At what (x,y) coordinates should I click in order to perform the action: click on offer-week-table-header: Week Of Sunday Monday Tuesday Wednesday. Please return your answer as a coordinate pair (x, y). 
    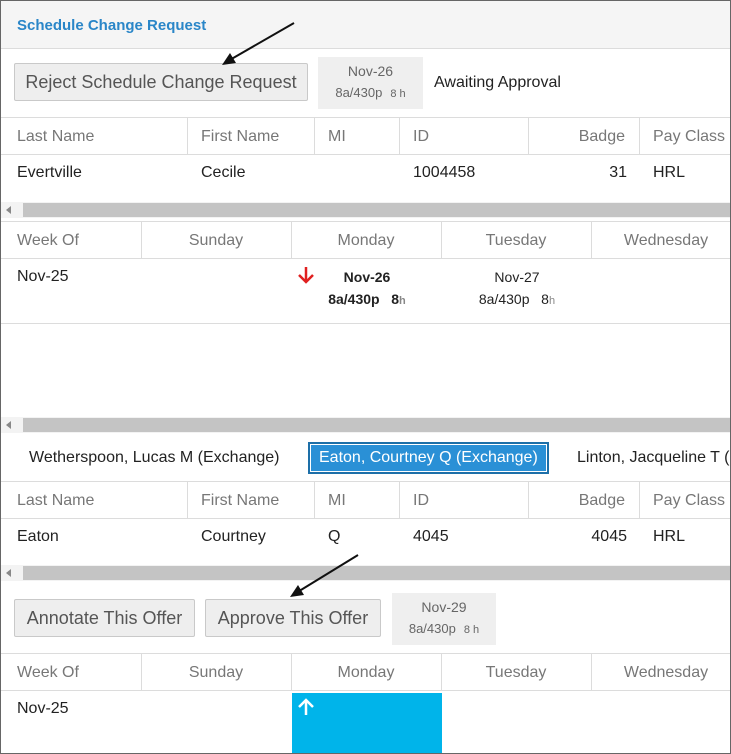
    Looking at the image, I should click on (365, 672).